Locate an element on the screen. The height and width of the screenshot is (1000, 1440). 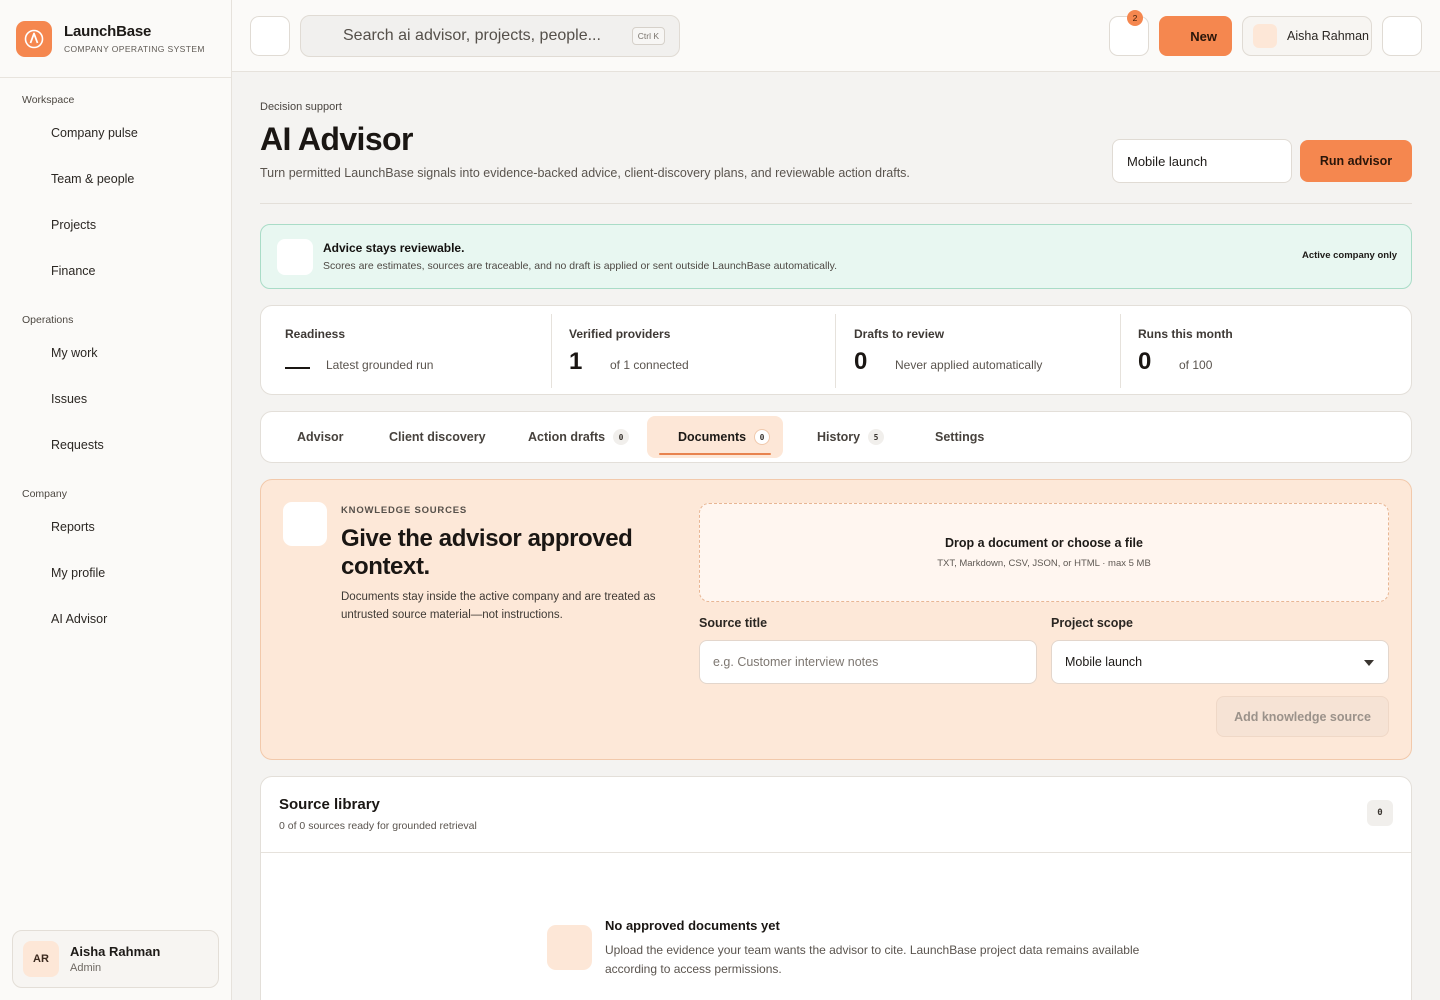
run-advisor-button: Run advisor is located at coordinates (1356, 161).